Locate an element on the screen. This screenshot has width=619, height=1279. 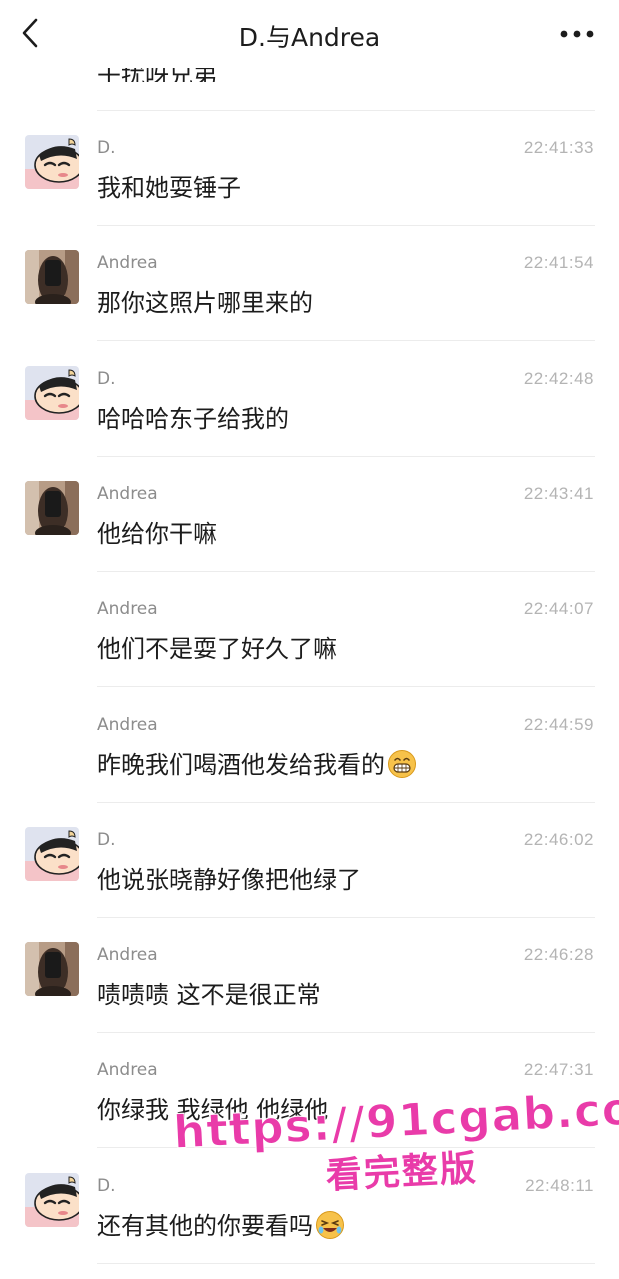
message-item: D. 22:48:11 还有其他的你要看吗 is located at coordinates (309, 1206).